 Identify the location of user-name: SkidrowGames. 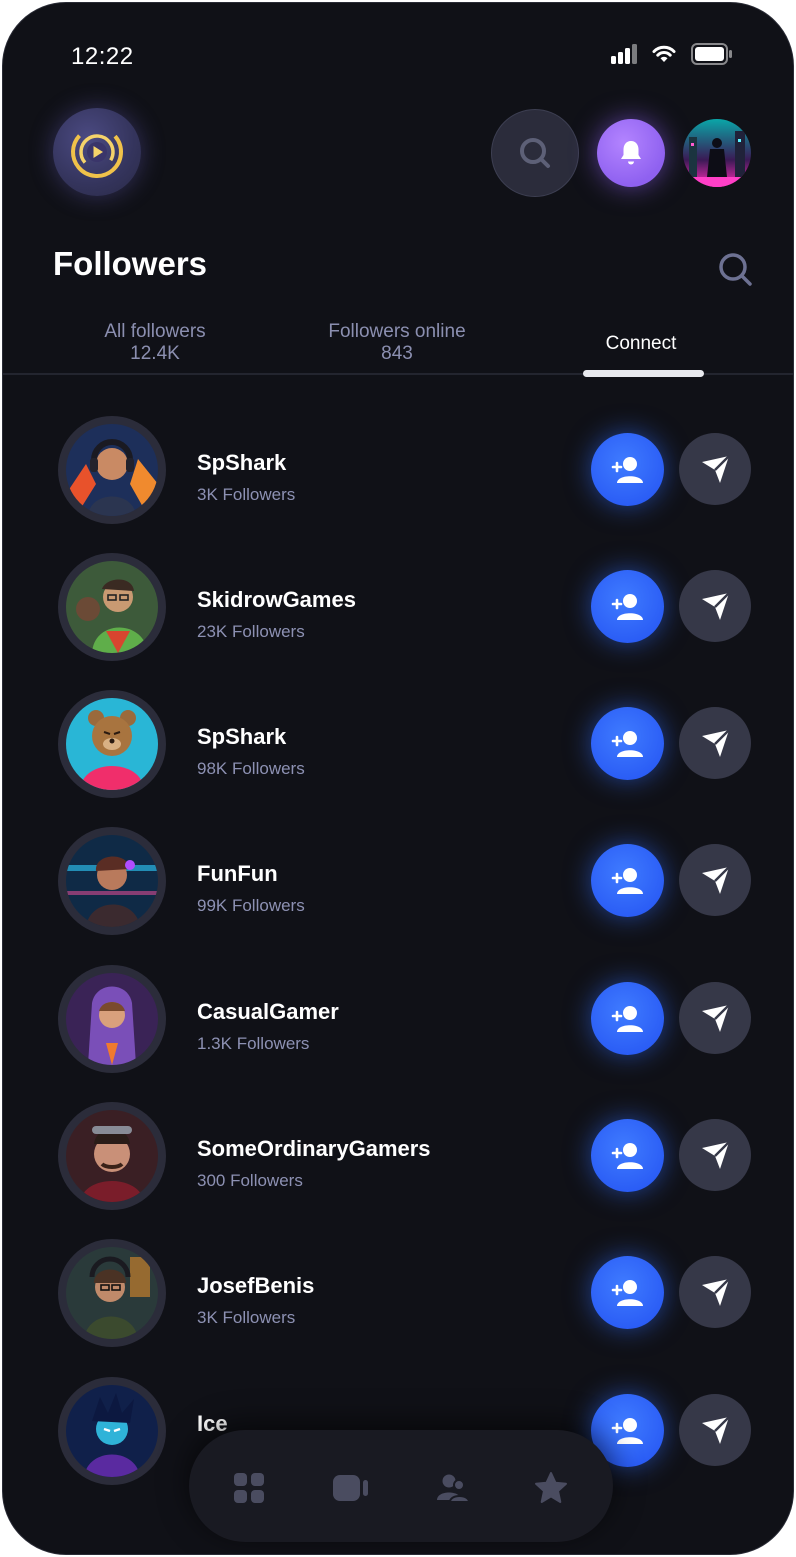
(276, 599).